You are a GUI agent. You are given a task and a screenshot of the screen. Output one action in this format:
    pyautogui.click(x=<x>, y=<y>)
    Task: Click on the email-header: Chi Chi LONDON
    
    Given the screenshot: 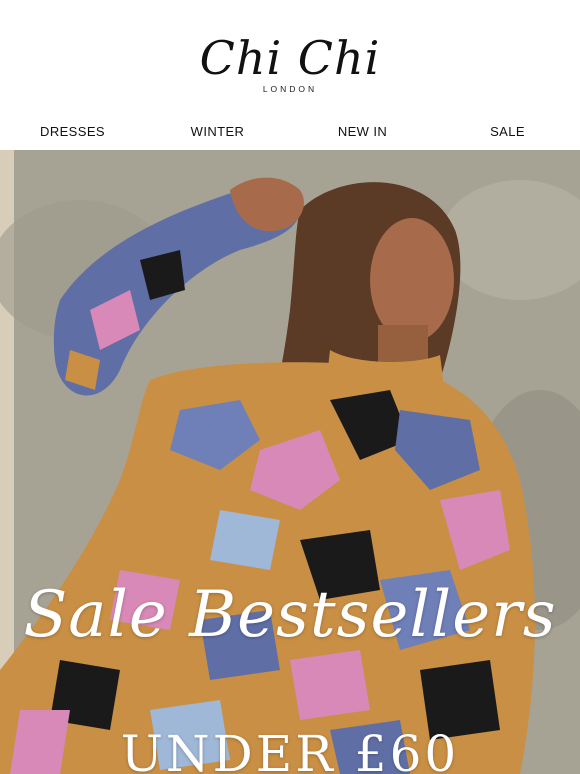 What is the action you would take?
    pyautogui.click(x=290, y=56)
    